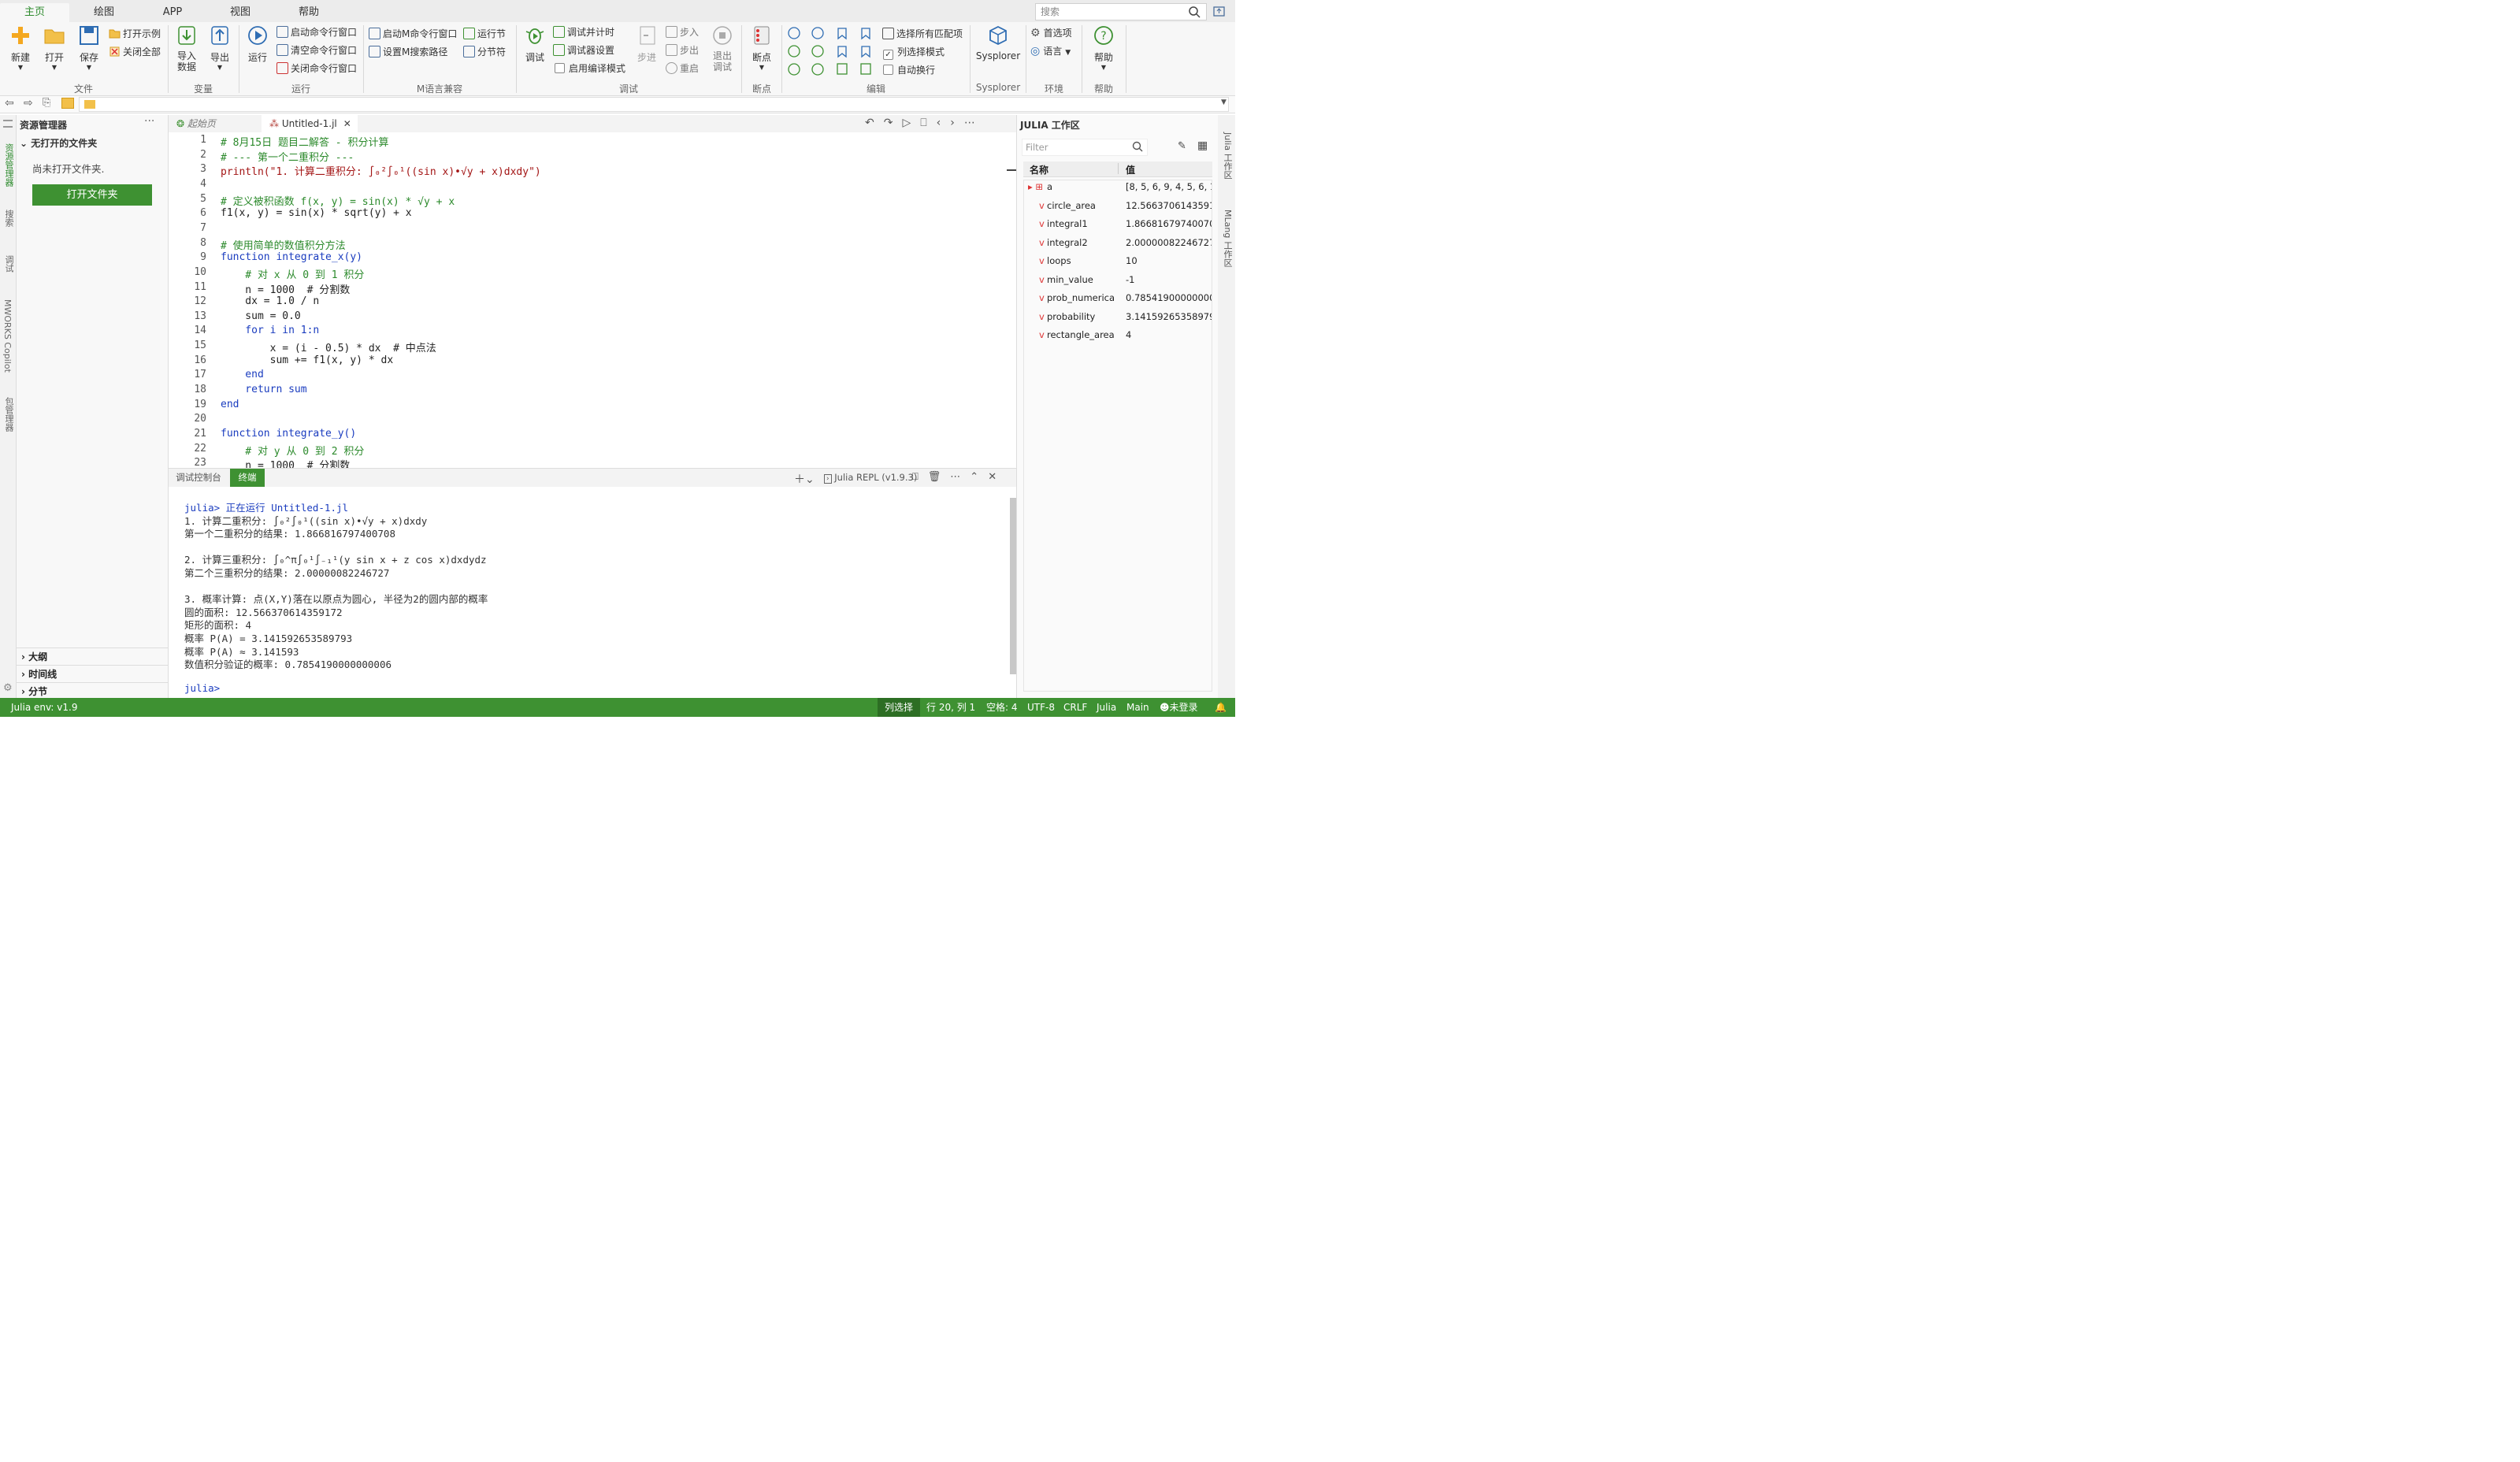 Image resolution: width=2520 pixels, height=1462 pixels. What do you see at coordinates (34, 12) in the screenshot?
I see `tab-home: 主页` at bounding box center [34, 12].